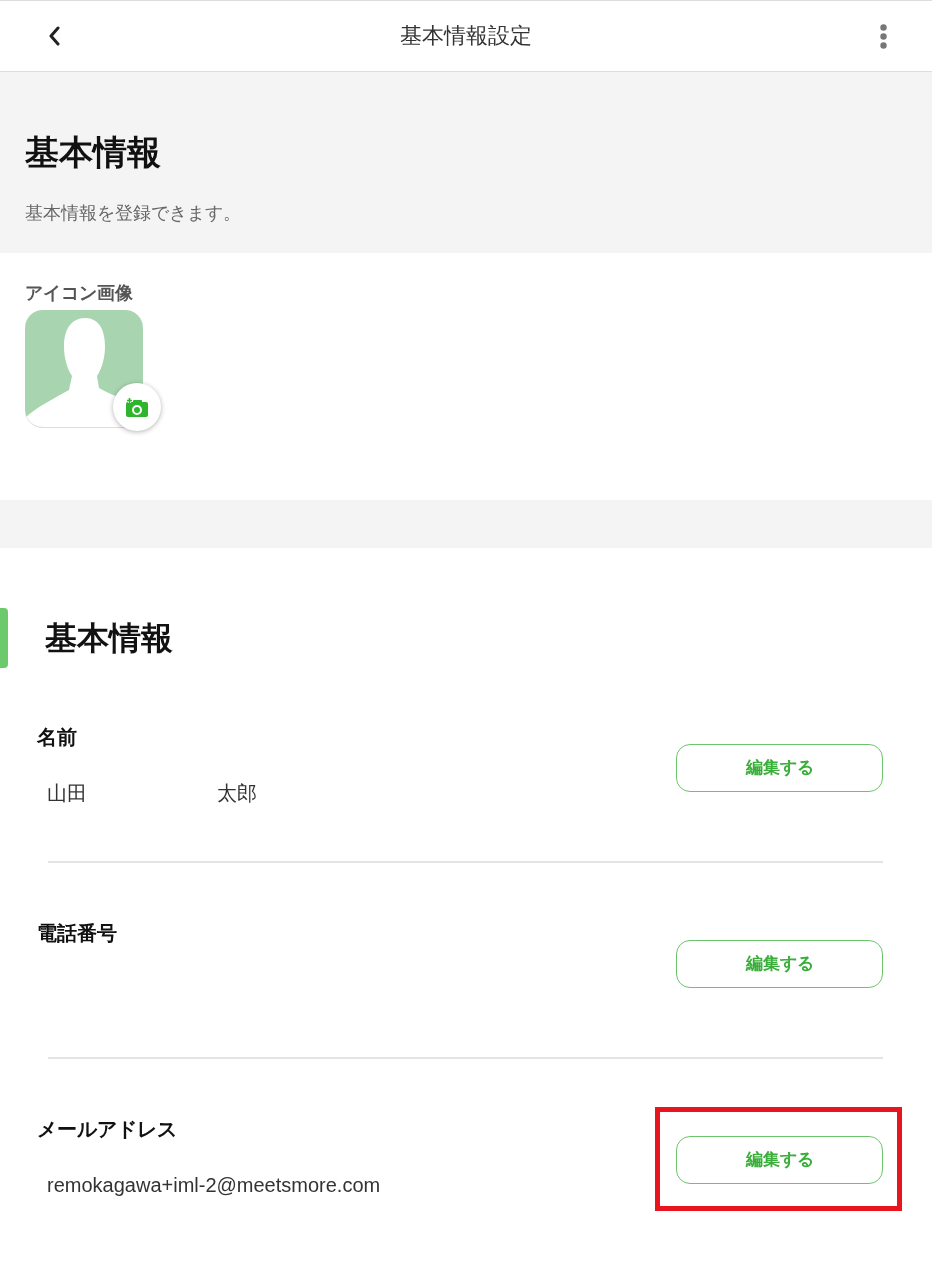 The width and height of the screenshot is (932, 1272). I want to click on back-chevron-icon, so click(54, 36).